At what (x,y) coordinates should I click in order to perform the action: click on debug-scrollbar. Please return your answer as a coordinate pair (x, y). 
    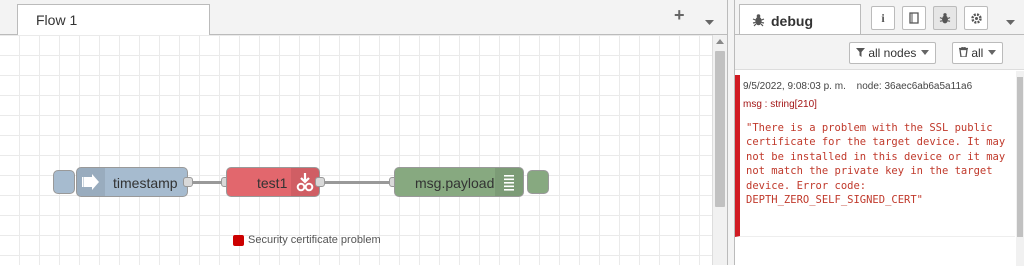
    Looking at the image, I should click on (1020, 168).